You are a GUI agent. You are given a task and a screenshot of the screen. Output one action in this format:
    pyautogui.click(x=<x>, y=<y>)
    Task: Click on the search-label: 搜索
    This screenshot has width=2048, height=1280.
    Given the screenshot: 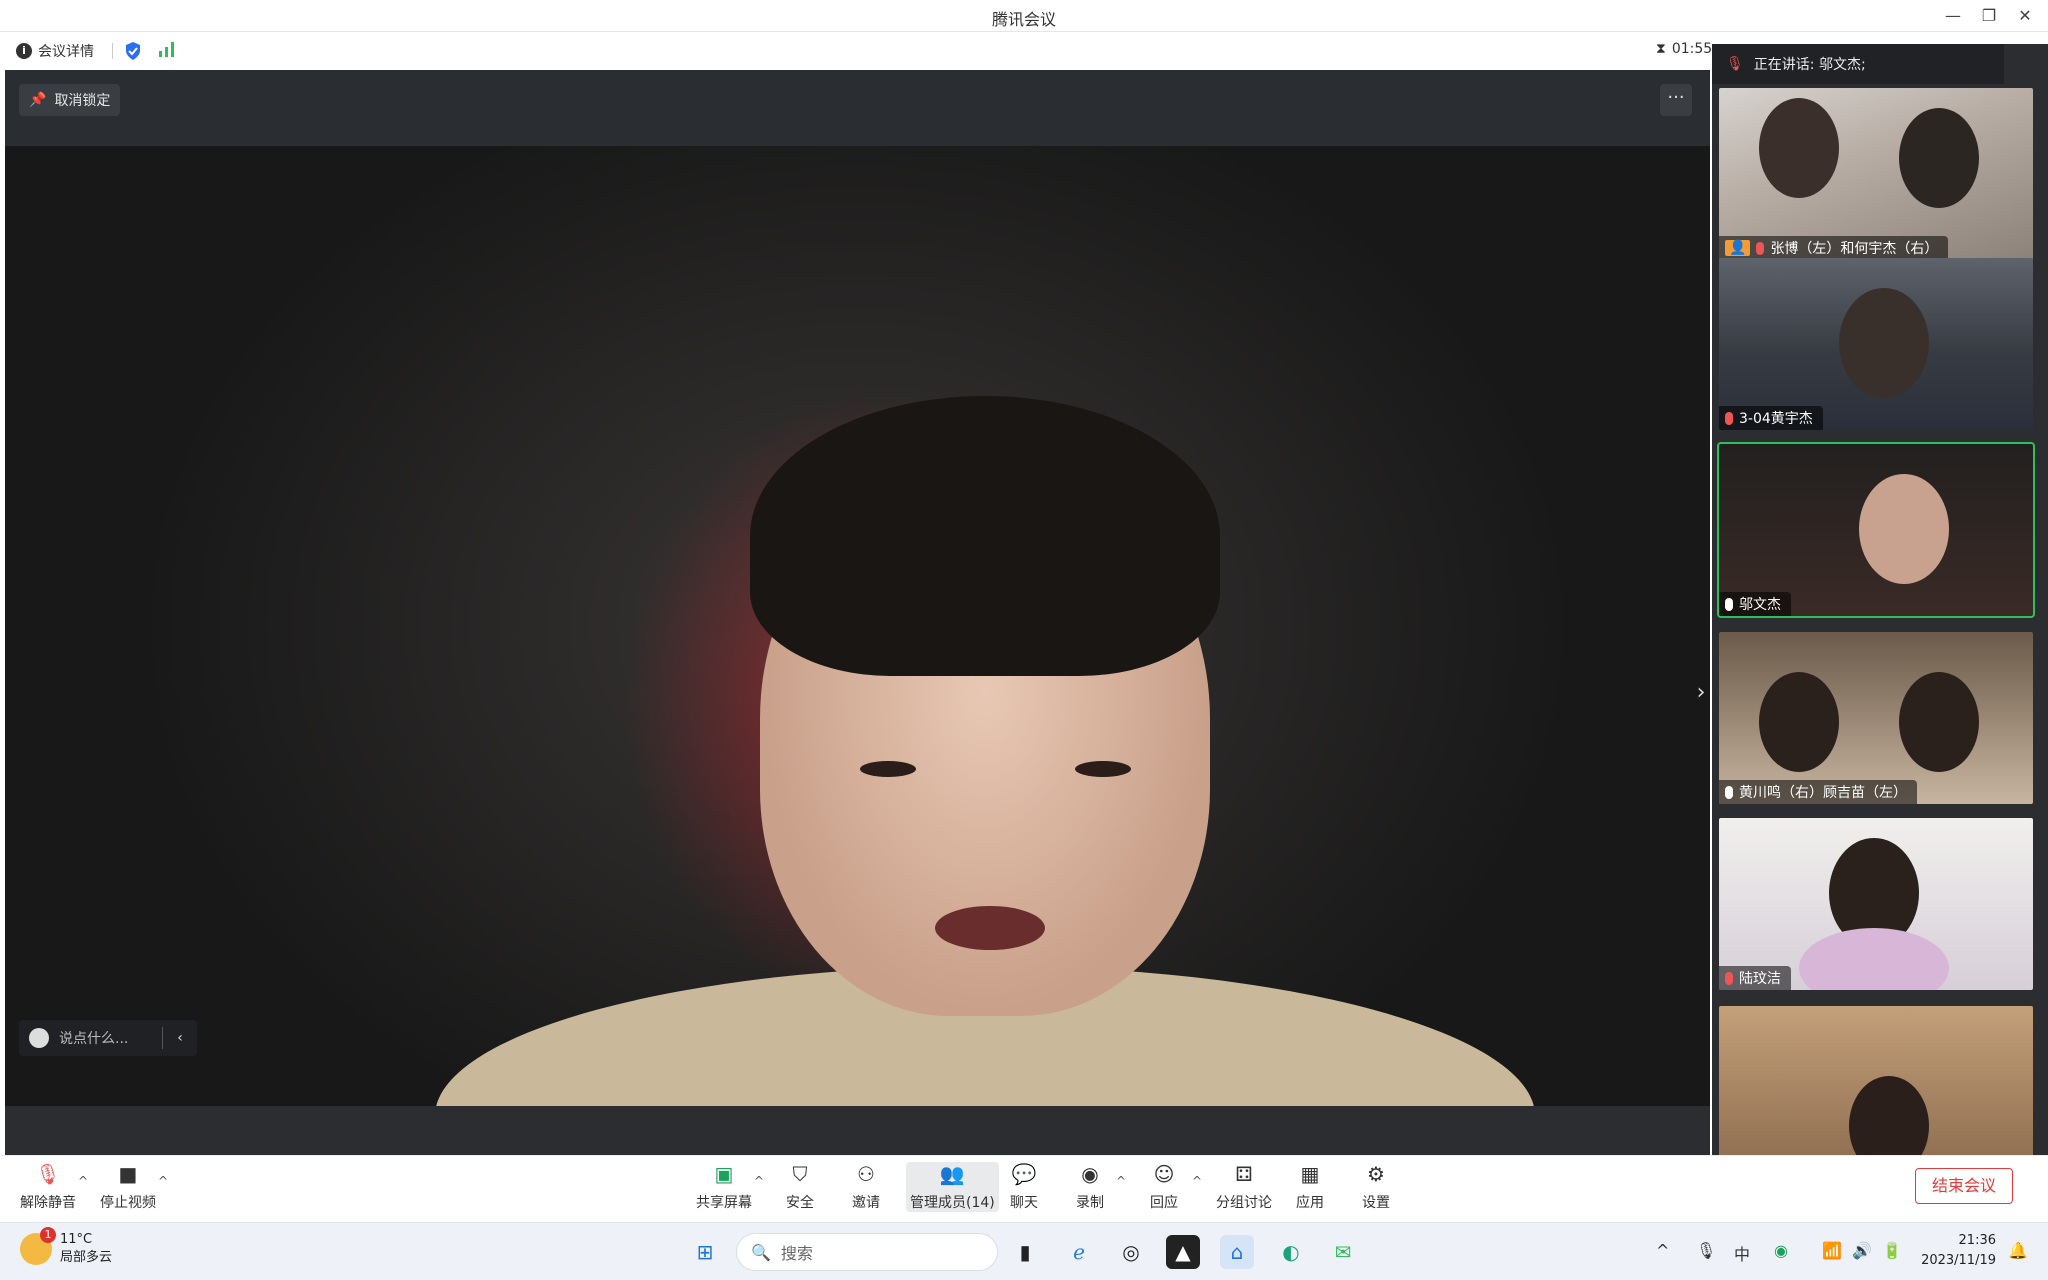 What is the action you would take?
    pyautogui.click(x=796, y=1253)
    